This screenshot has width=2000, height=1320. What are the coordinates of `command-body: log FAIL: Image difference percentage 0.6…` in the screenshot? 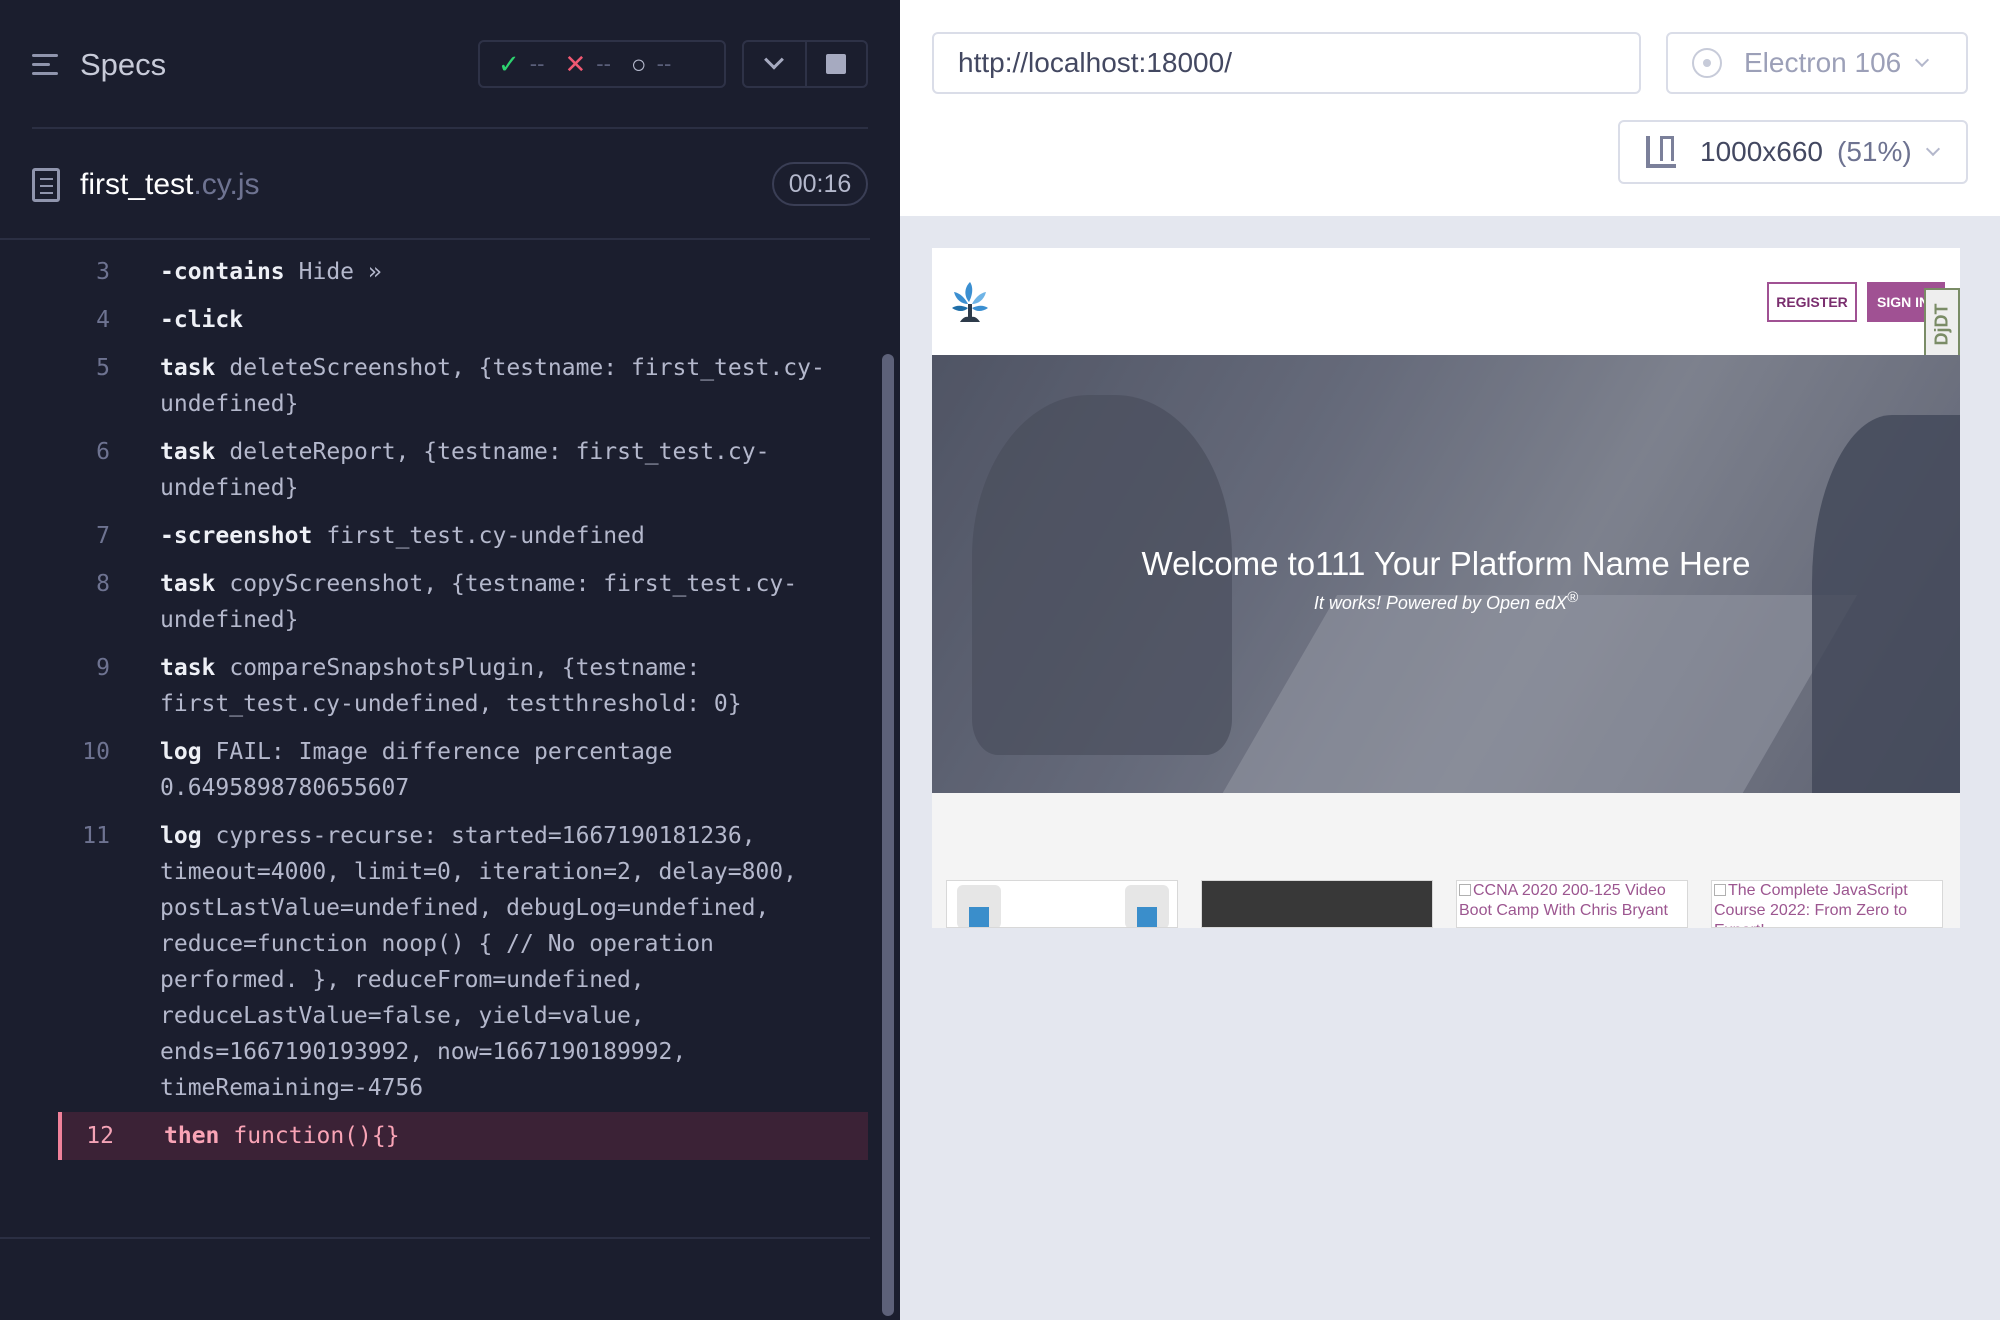 It's located at (485, 770).